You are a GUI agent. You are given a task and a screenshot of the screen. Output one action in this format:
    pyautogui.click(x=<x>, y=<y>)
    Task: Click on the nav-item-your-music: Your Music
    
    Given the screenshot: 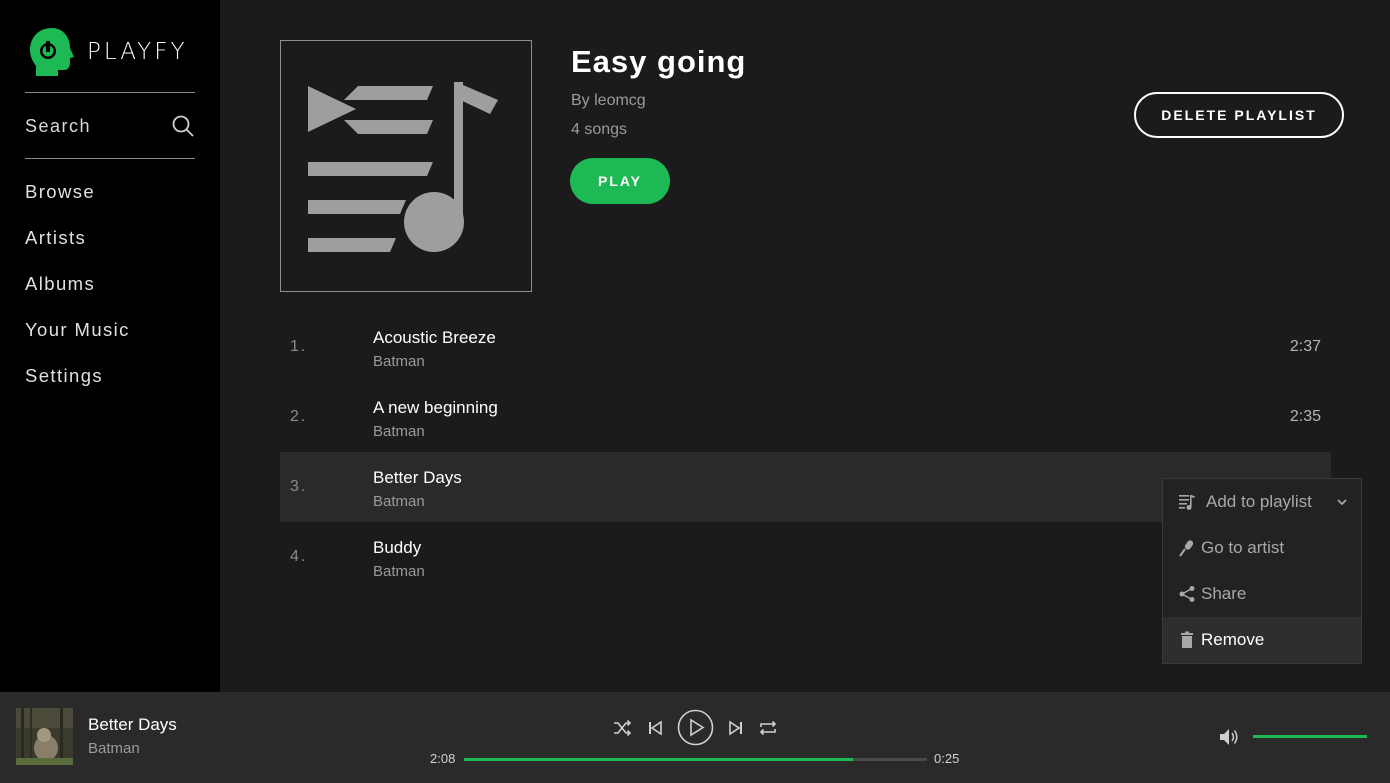 What is the action you would take?
    pyautogui.click(x=77, y=333)
    